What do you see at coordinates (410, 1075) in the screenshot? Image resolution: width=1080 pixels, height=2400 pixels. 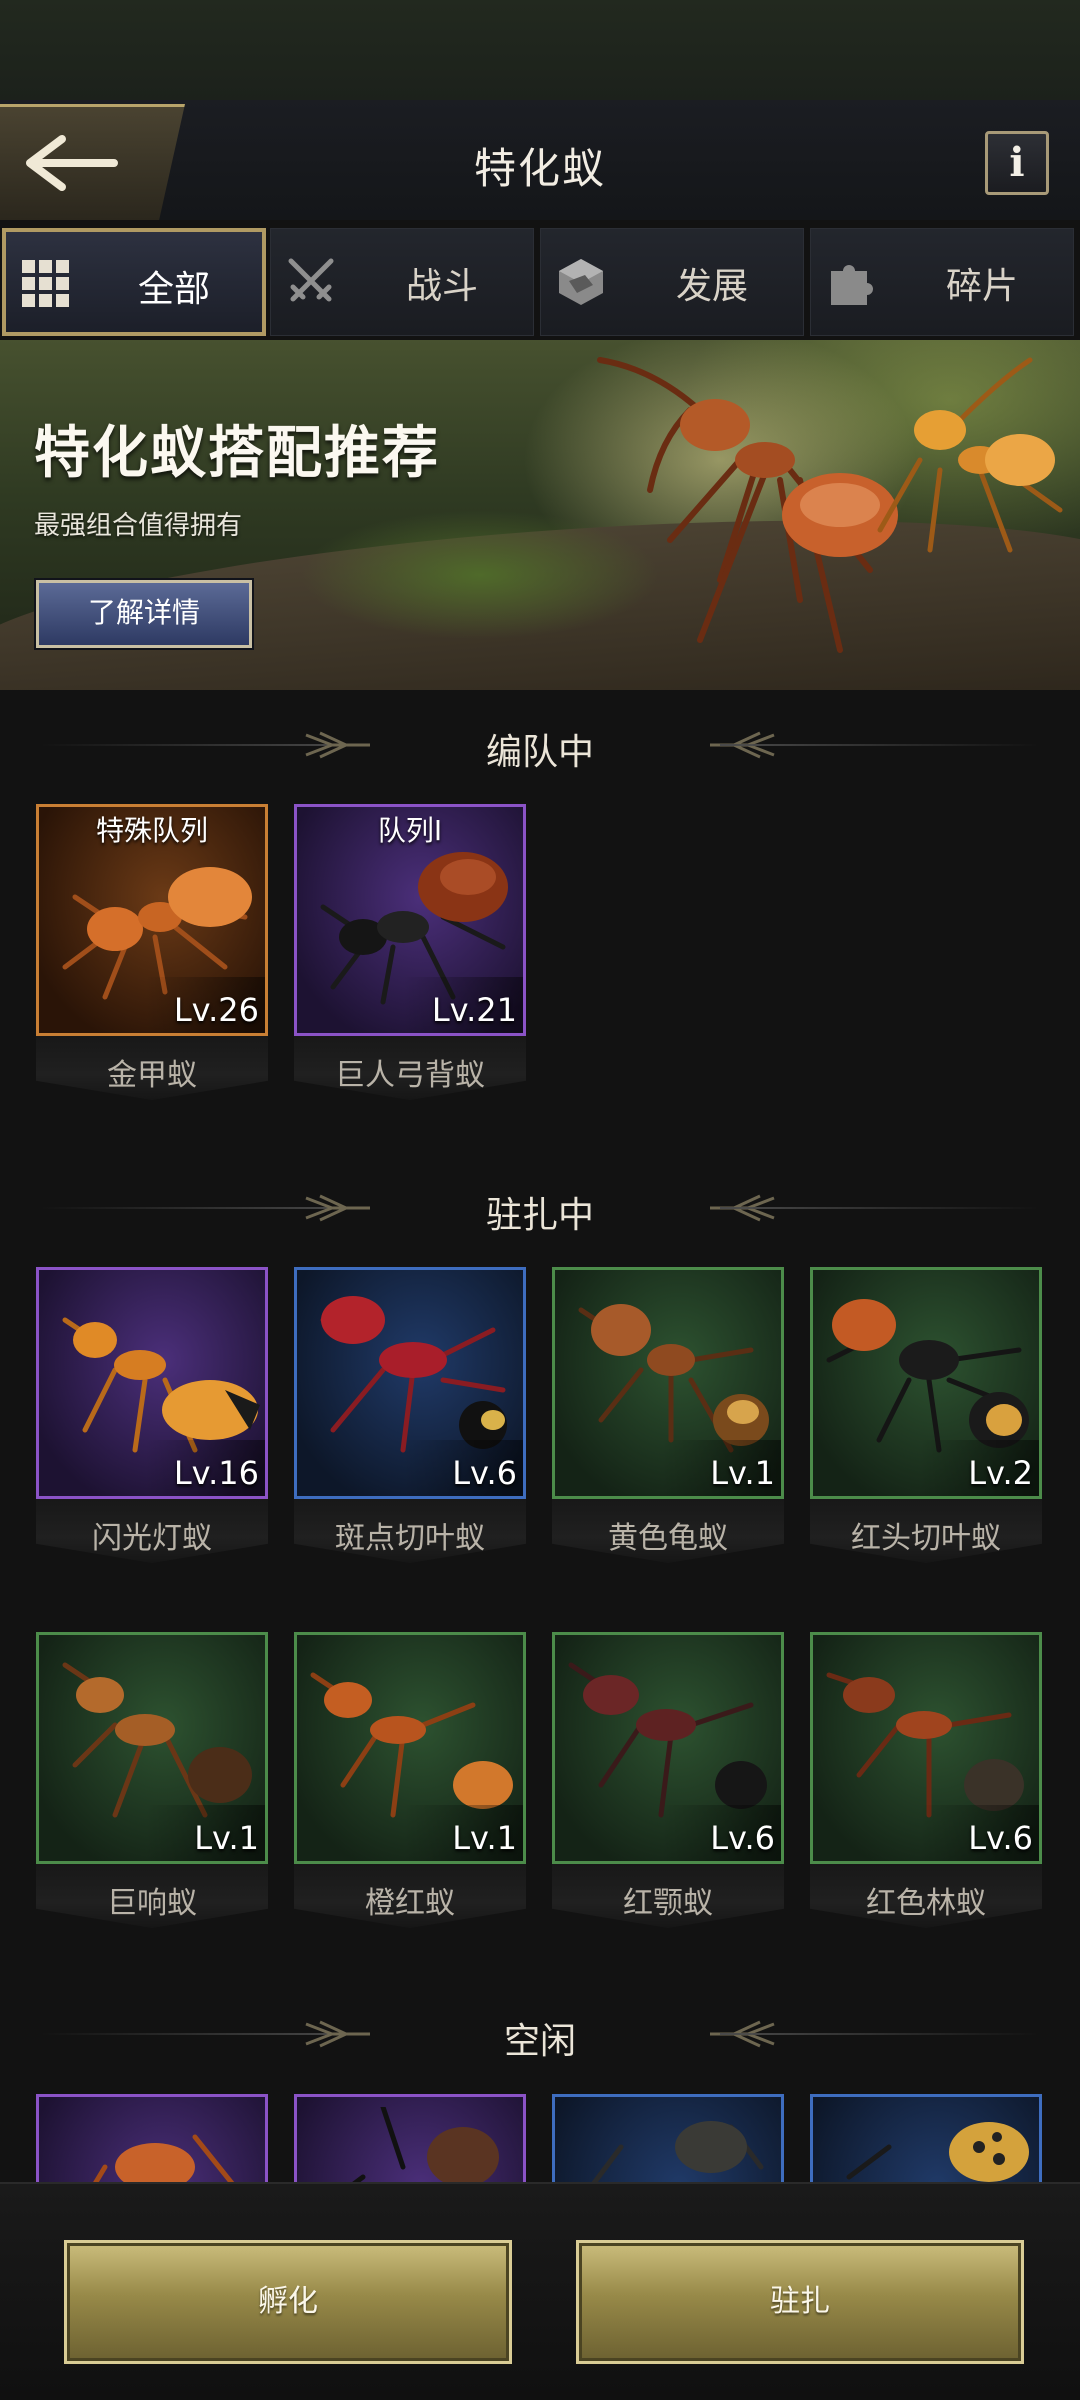 I see `ant-name: 巨人弓背蚁` at bounding box center [410, 1075].